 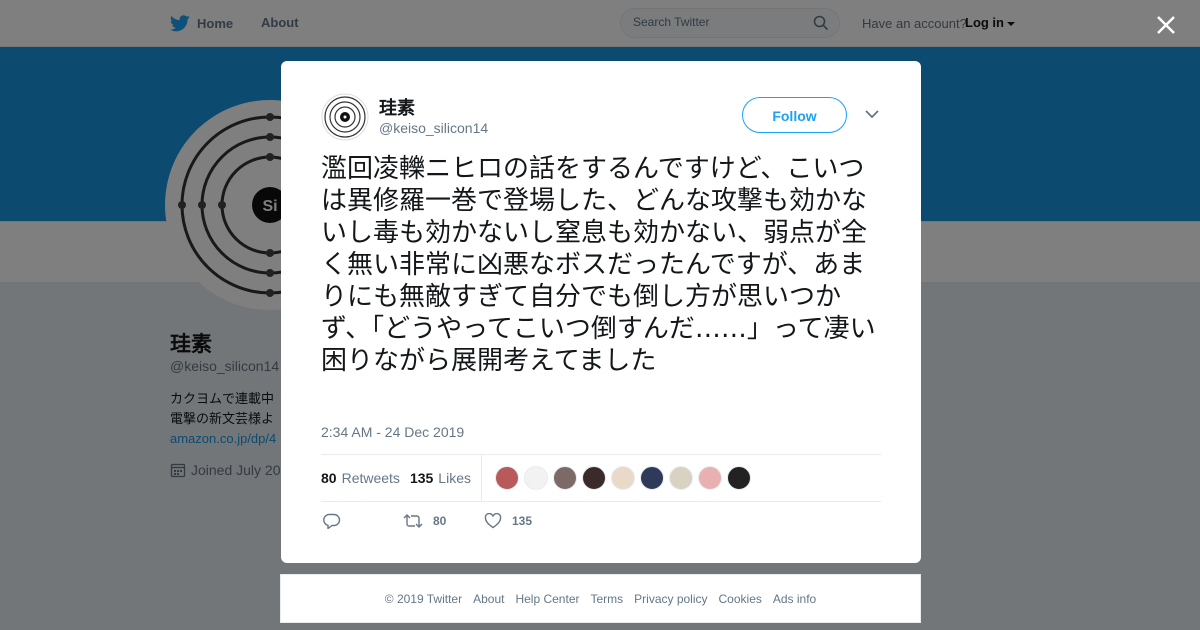 I want to click on like-count: 135, so click(x=522, y=521).